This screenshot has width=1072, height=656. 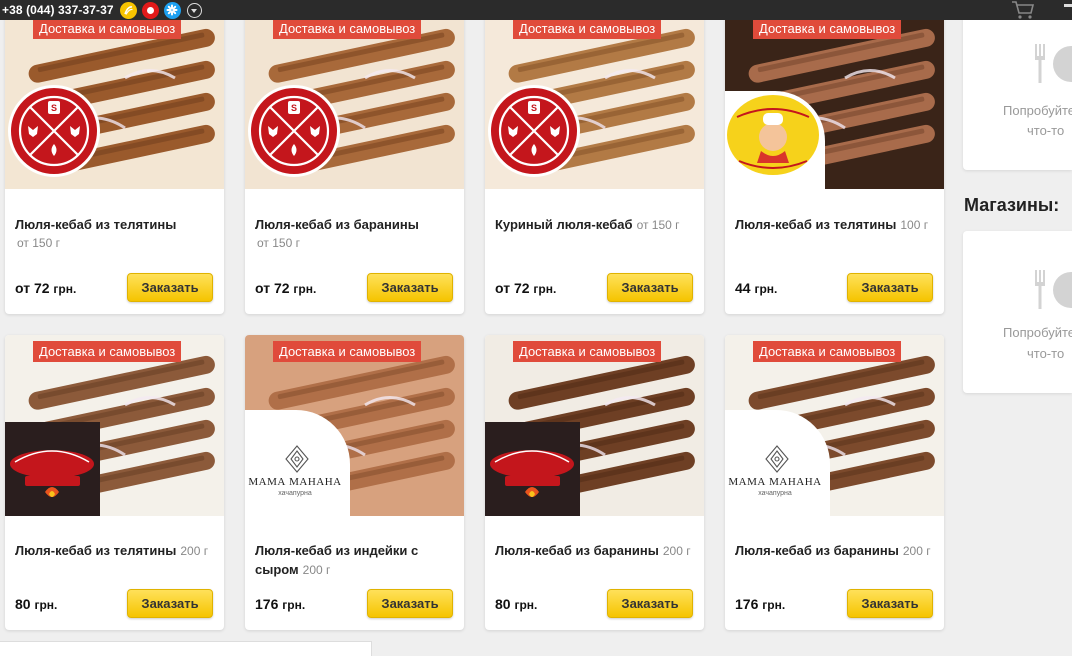 What do you see at coordinates (1017, 85) in the screenshot?
I see `sidebar-empty-box: Попробуйте что-то` at bounding box center [1017, 85].